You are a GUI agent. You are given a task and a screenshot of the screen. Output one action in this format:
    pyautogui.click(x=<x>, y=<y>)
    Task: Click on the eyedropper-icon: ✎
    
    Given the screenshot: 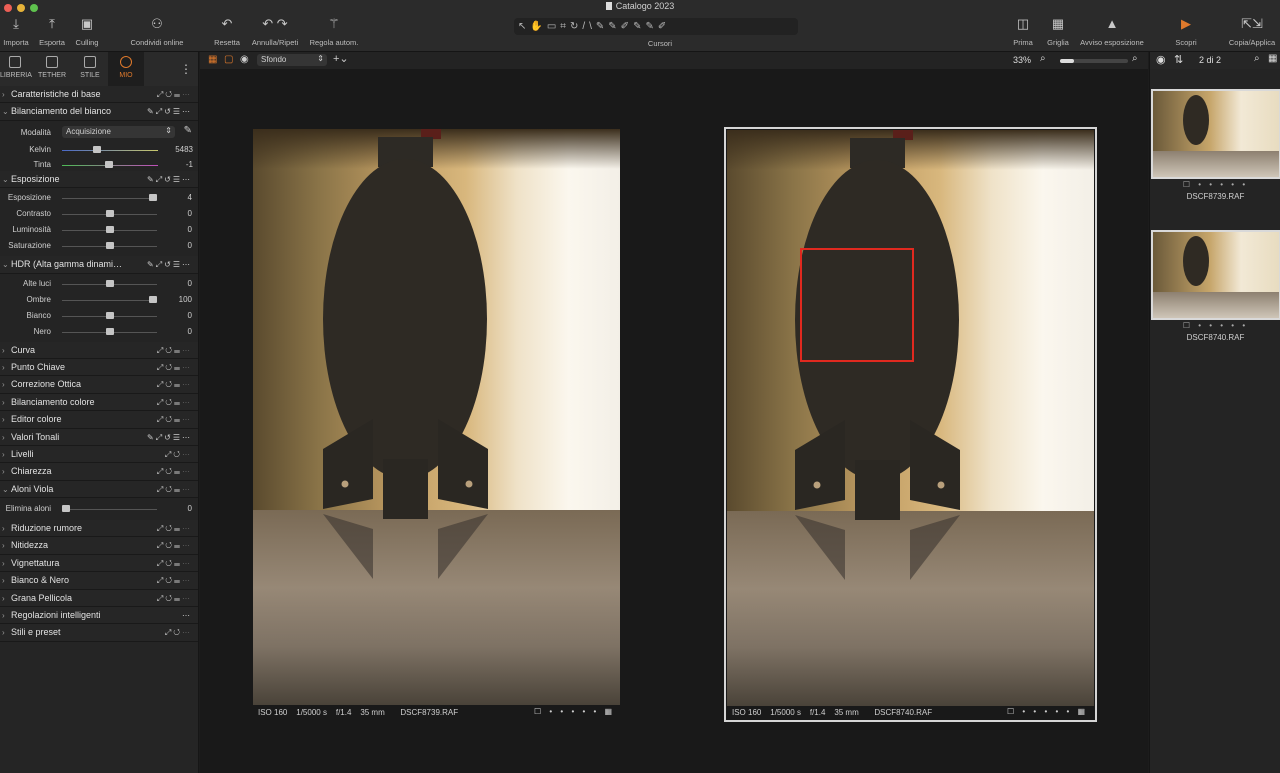 What is the action you would take?
    pyautogui.click(x=188, y=130)
    